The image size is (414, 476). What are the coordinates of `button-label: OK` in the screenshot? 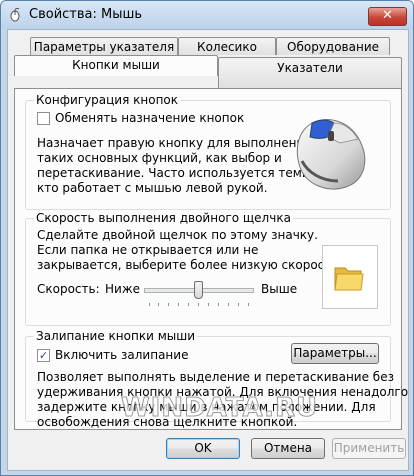 It's located at (203, 448).